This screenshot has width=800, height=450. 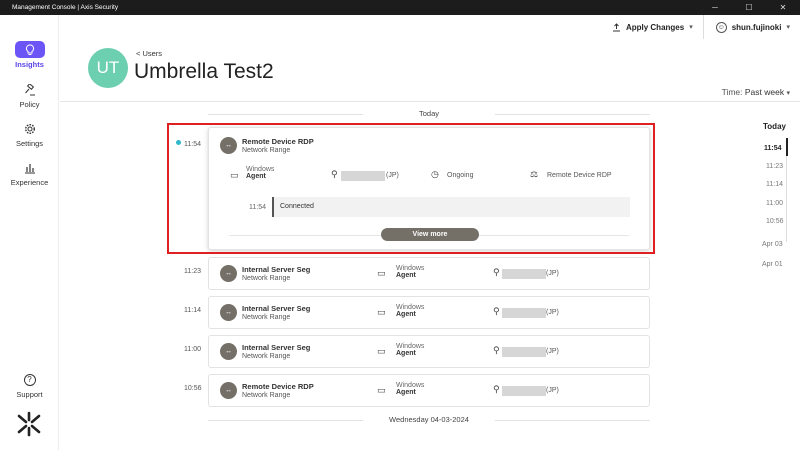 I want to click on sidebar-item-insights: Insights, so click(x=29, y=55).